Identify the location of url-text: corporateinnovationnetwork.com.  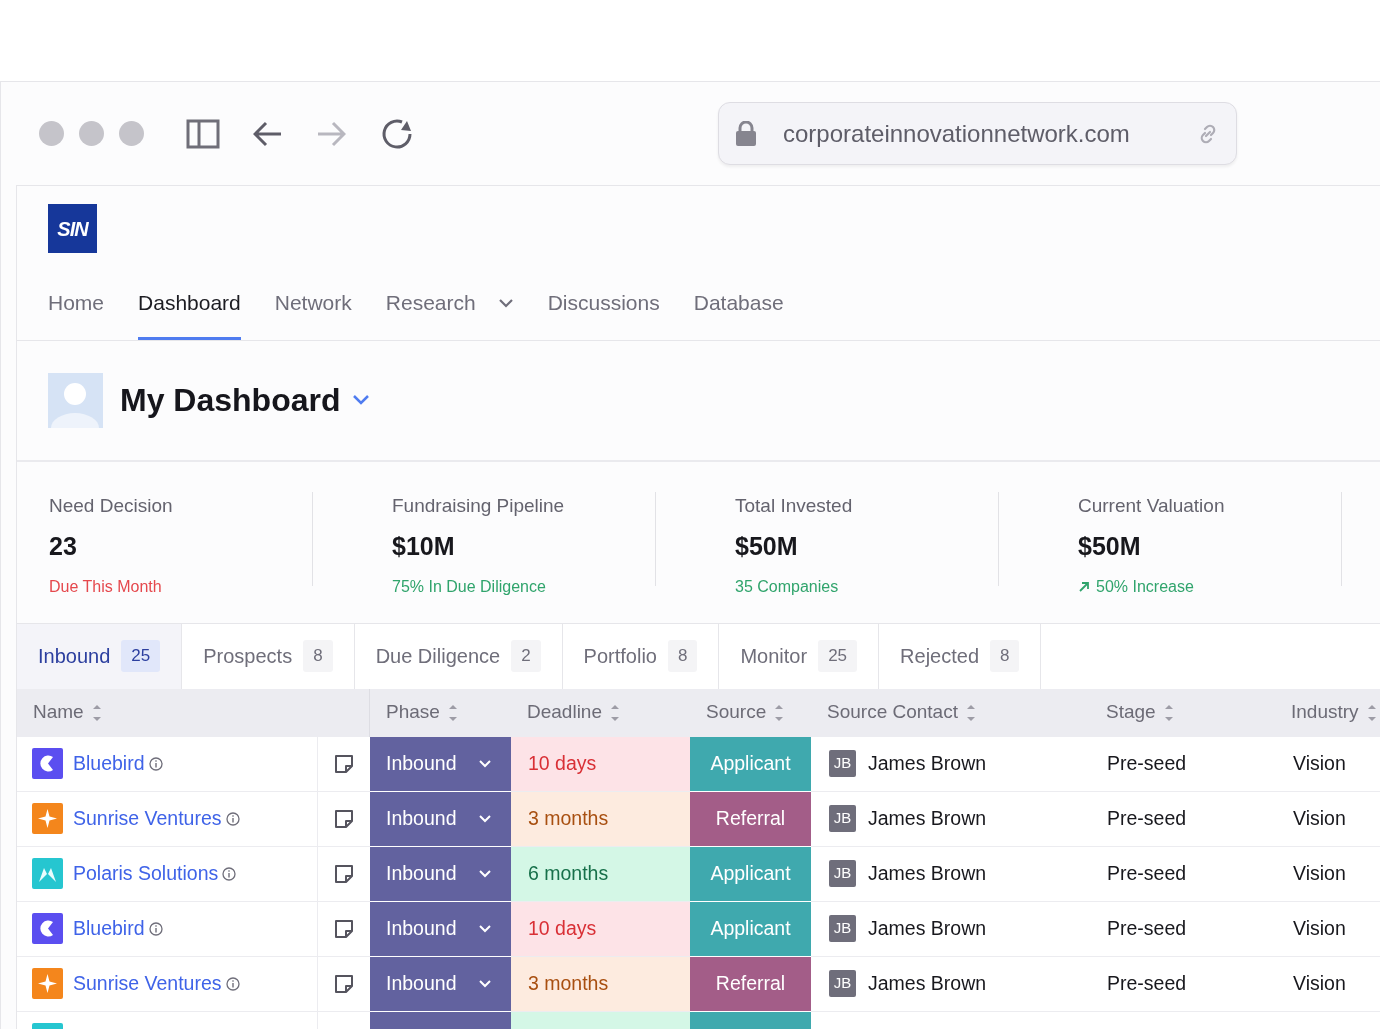
(957, 133).